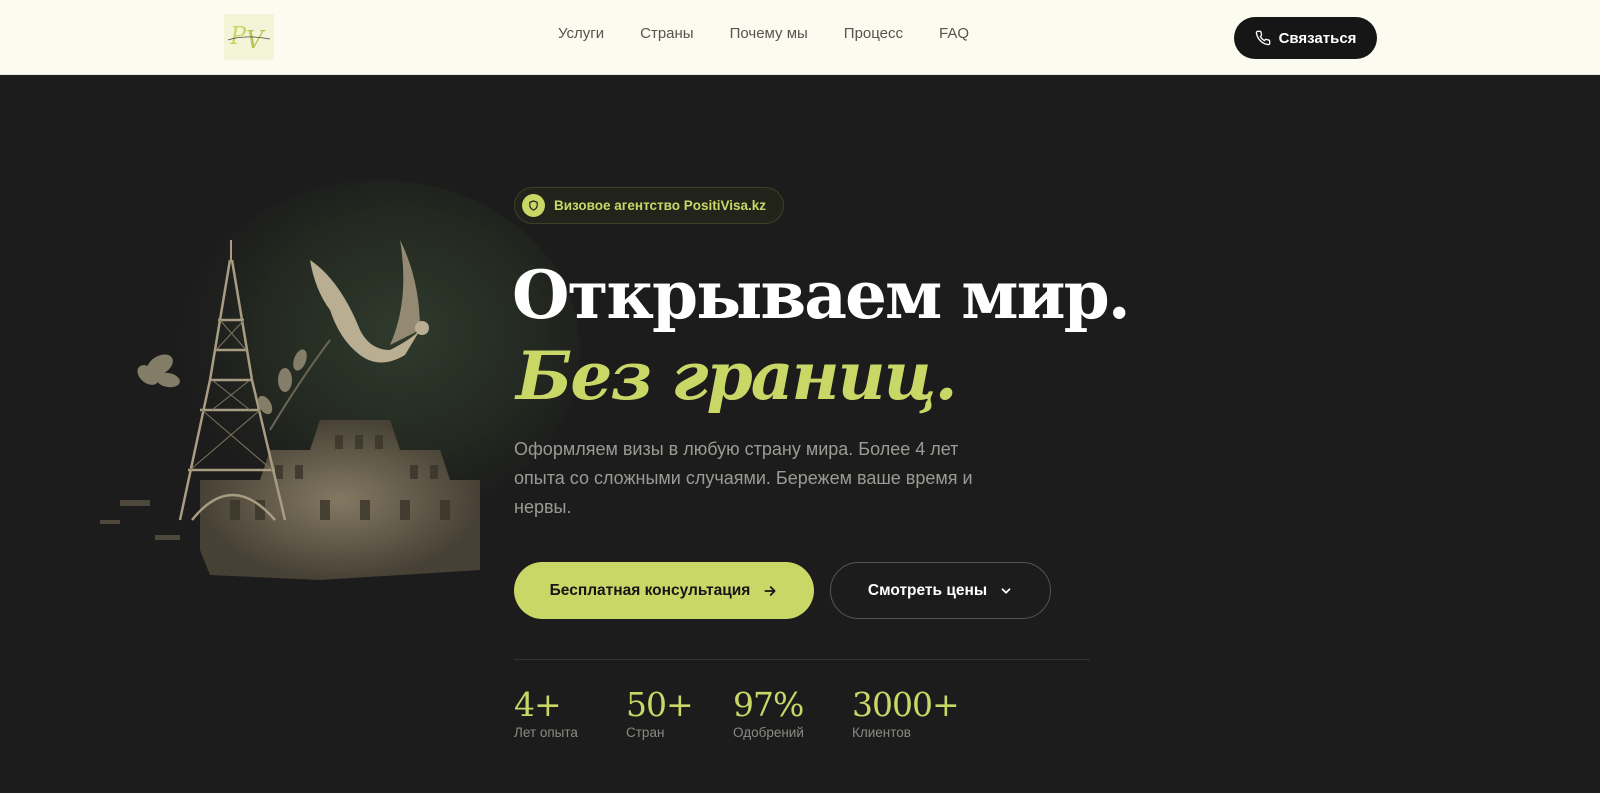  Describe the element at coordinates (538, 704) in the screenshot. I see `stat-value: 4+` at that location.